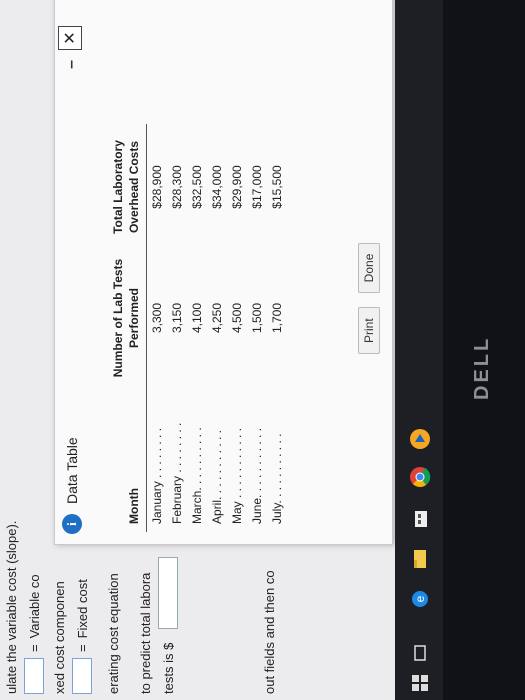 This screenshot has height=700, width=525. I want to click on table-row: April. . . . . . . . . . . 4,250 $34,000, so click(217, 328).